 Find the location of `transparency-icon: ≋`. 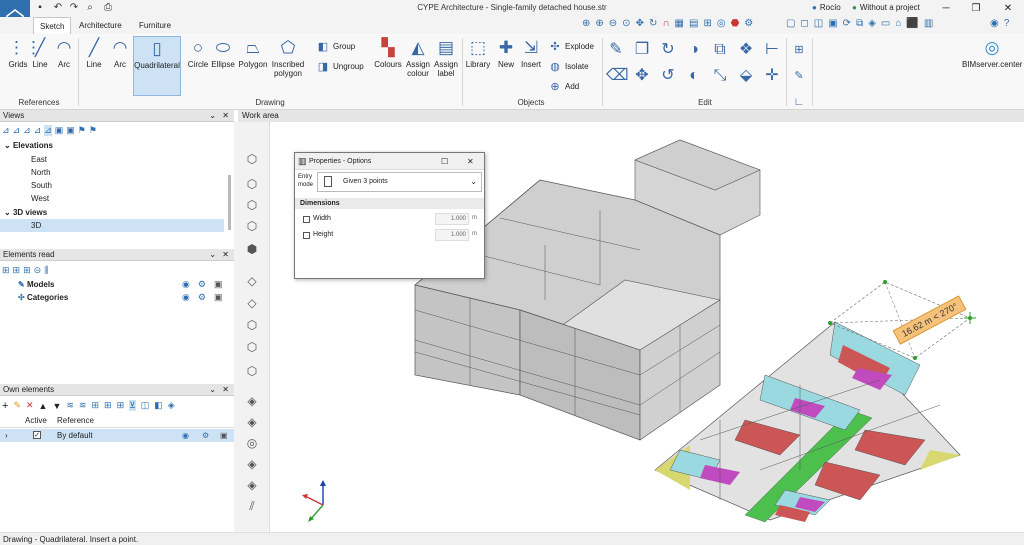

transparency-icon: ≋ is located at coordinates (83, 405).